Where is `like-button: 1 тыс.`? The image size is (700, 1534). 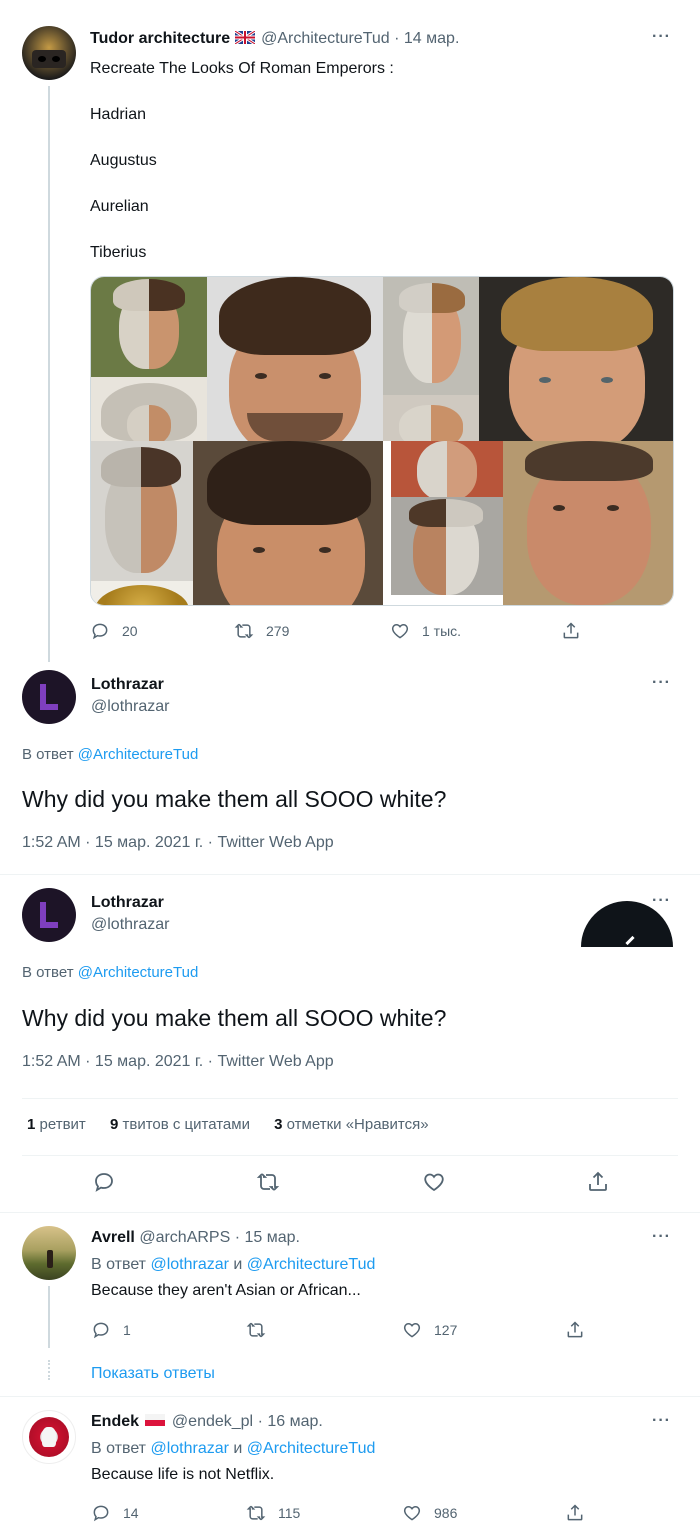
like-button: 1 тыс. is located at coordinates (425, 631).